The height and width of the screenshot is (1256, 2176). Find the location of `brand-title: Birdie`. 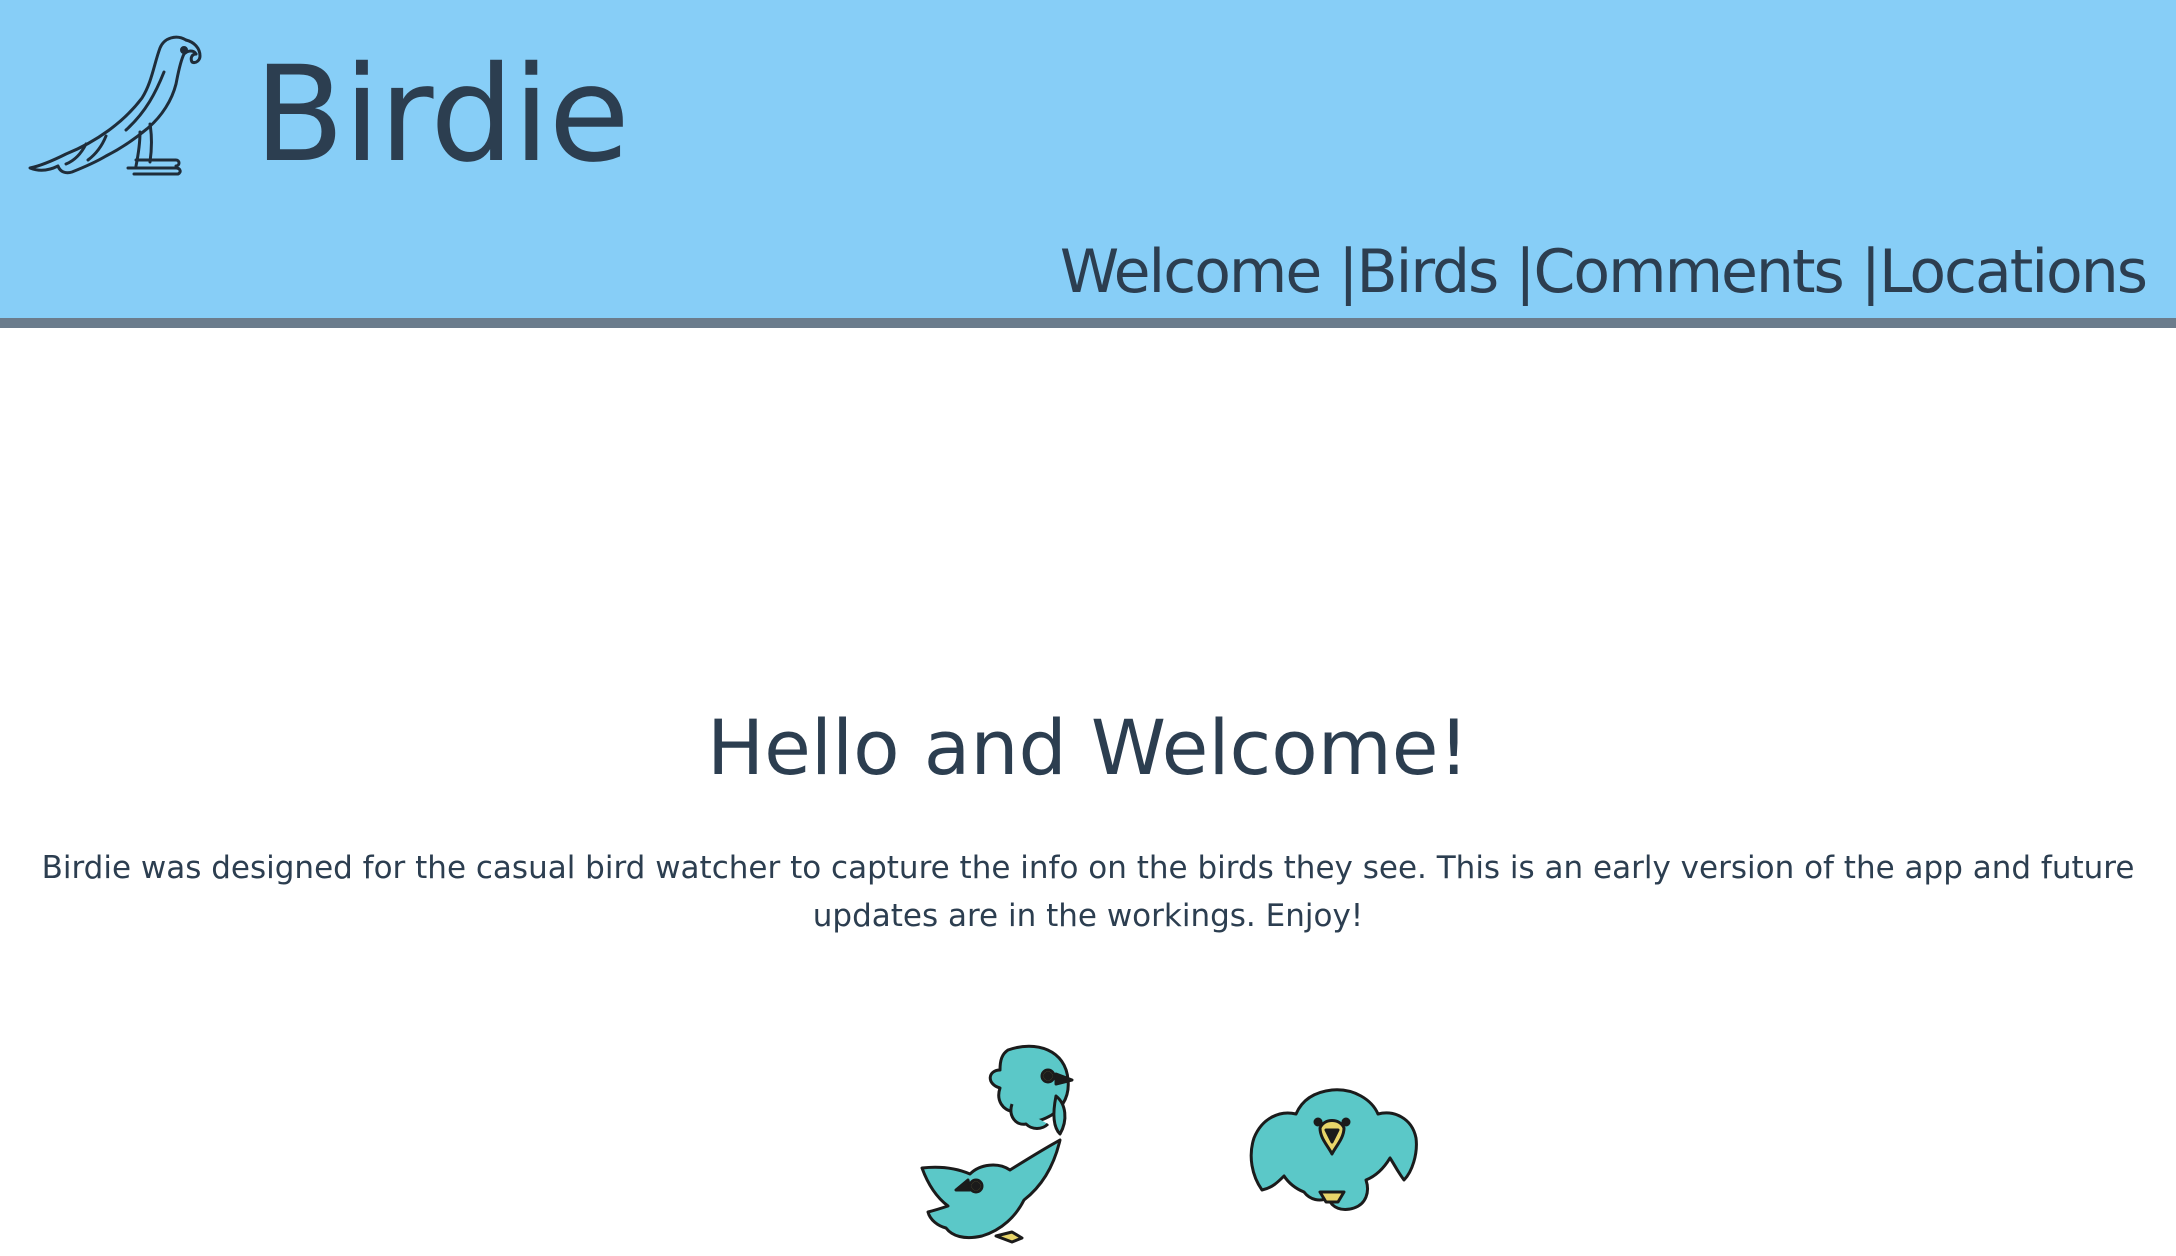

brand-title: Birdie is located at coordinates (442, 115).